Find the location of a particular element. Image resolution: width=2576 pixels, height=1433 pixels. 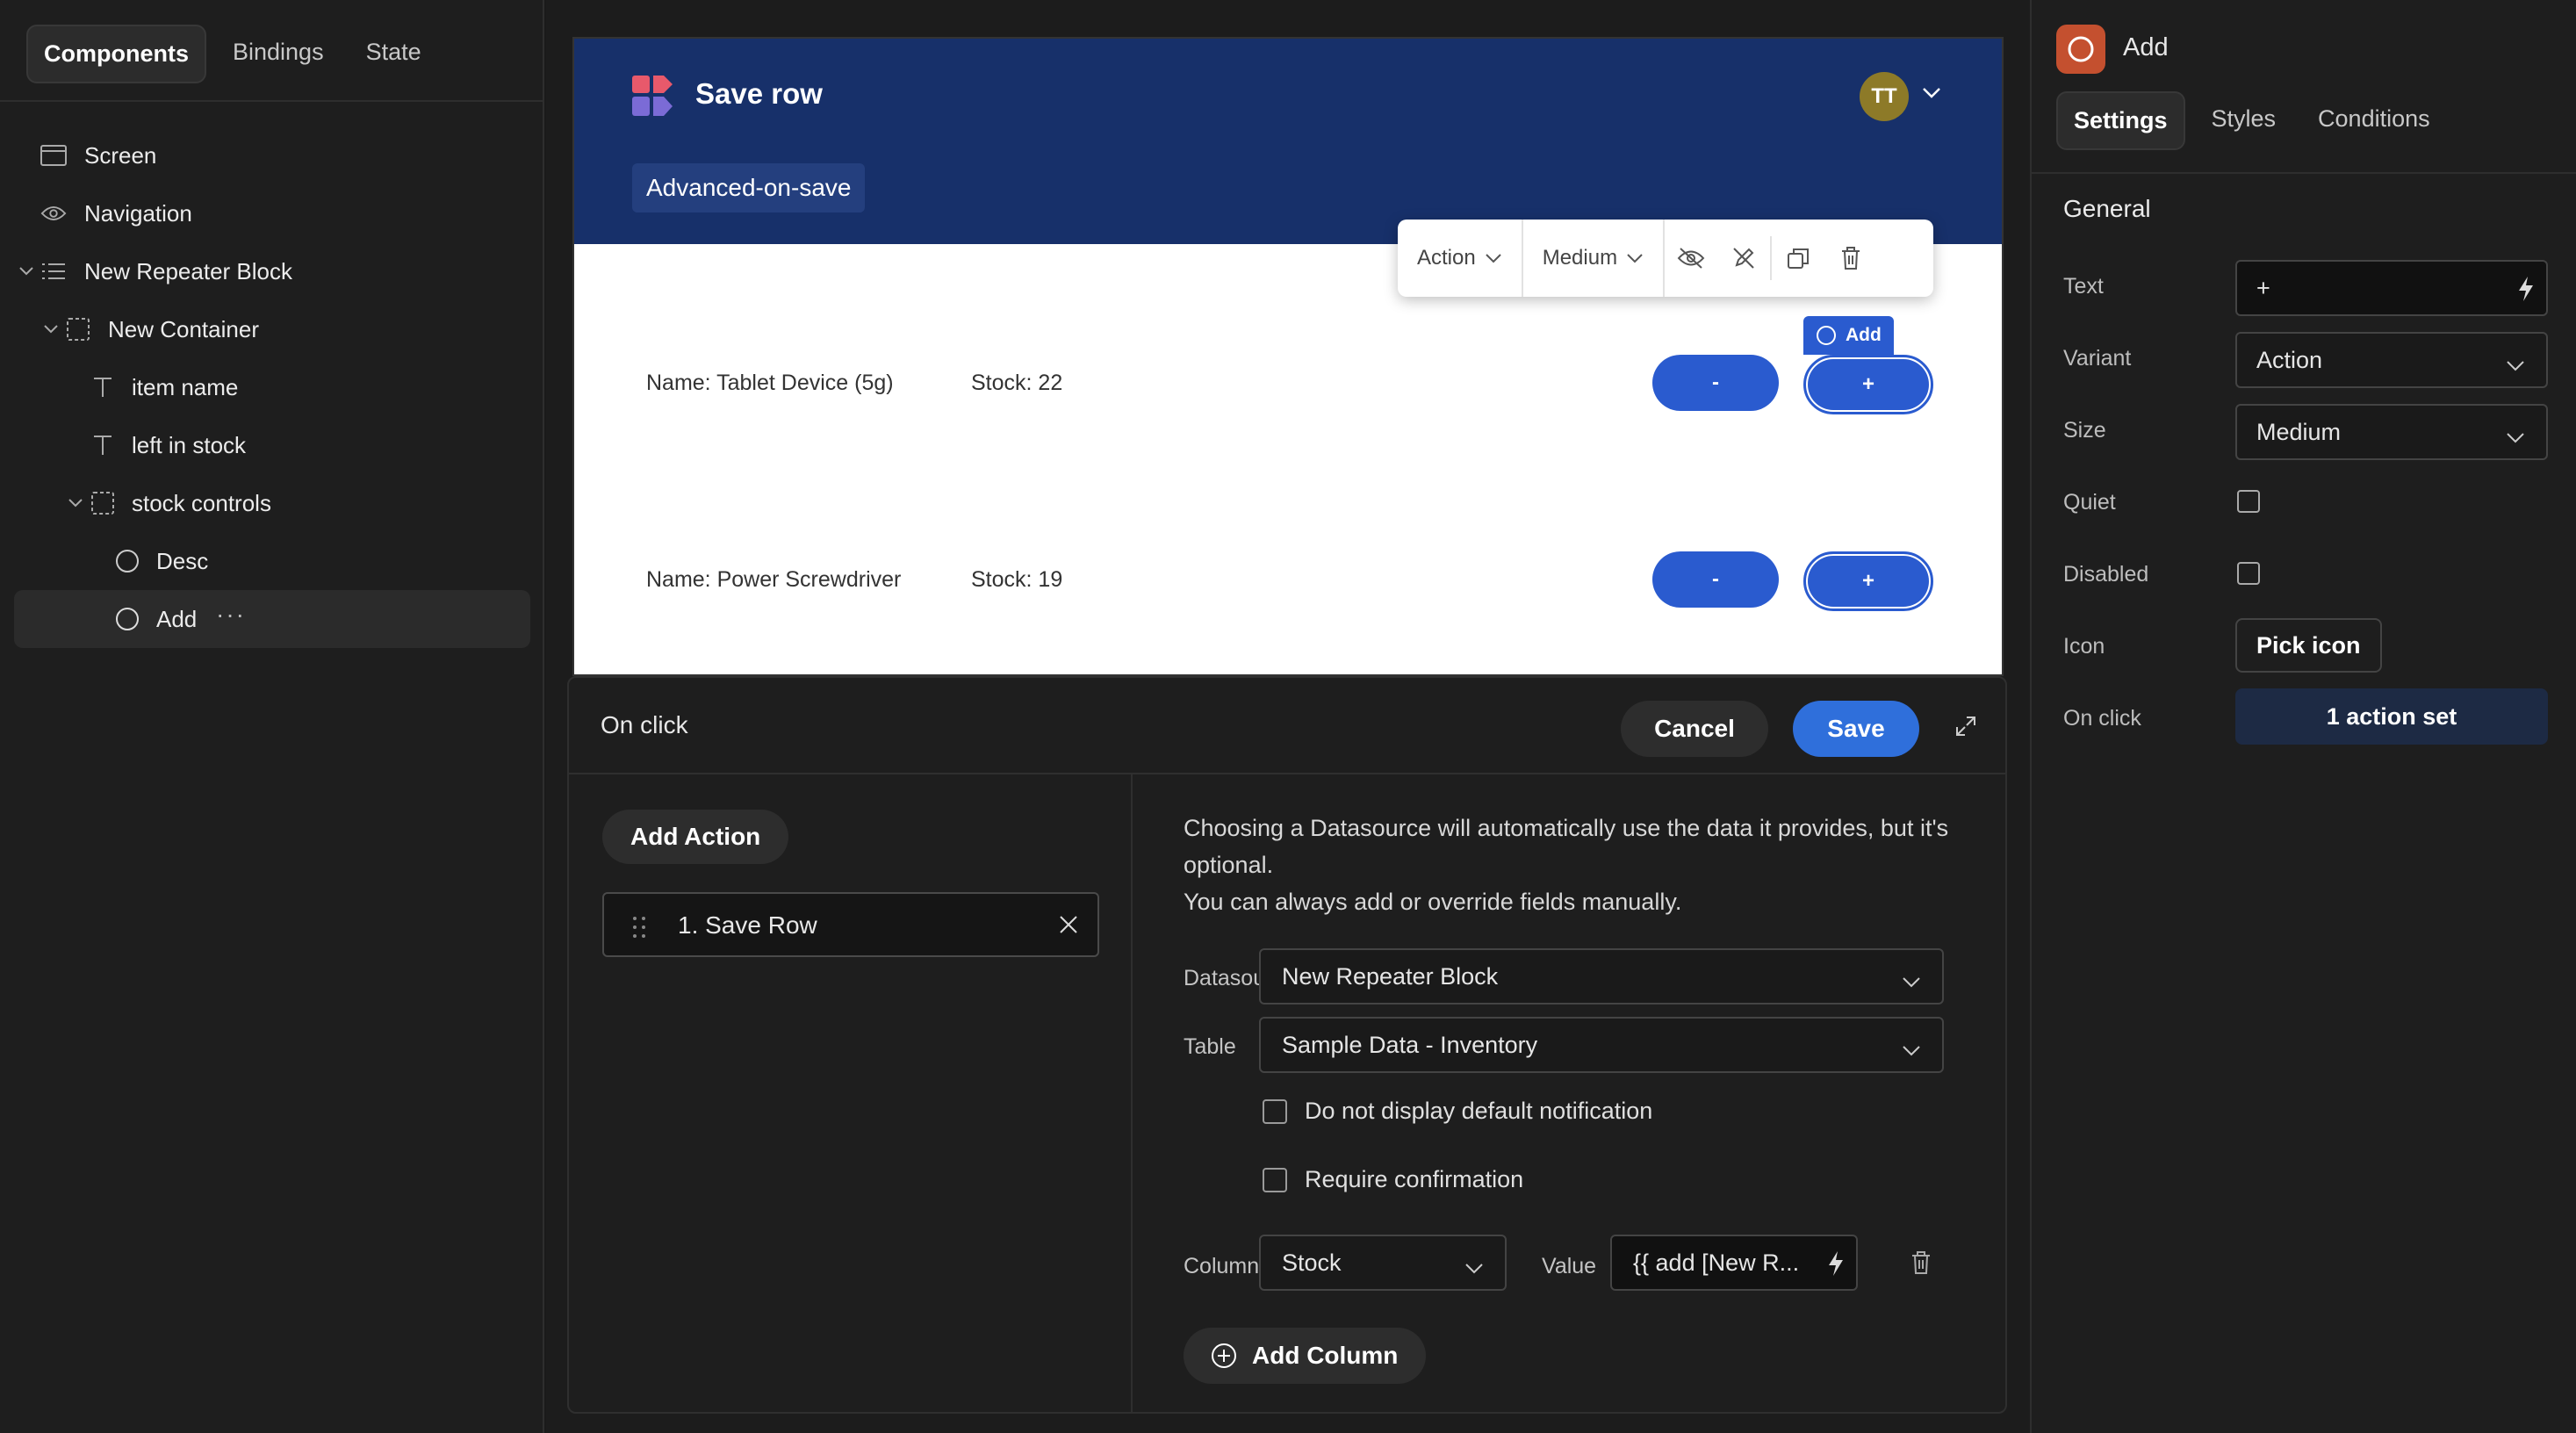

component-toolbar: Action Medium is located at coordinates (1665, 258).